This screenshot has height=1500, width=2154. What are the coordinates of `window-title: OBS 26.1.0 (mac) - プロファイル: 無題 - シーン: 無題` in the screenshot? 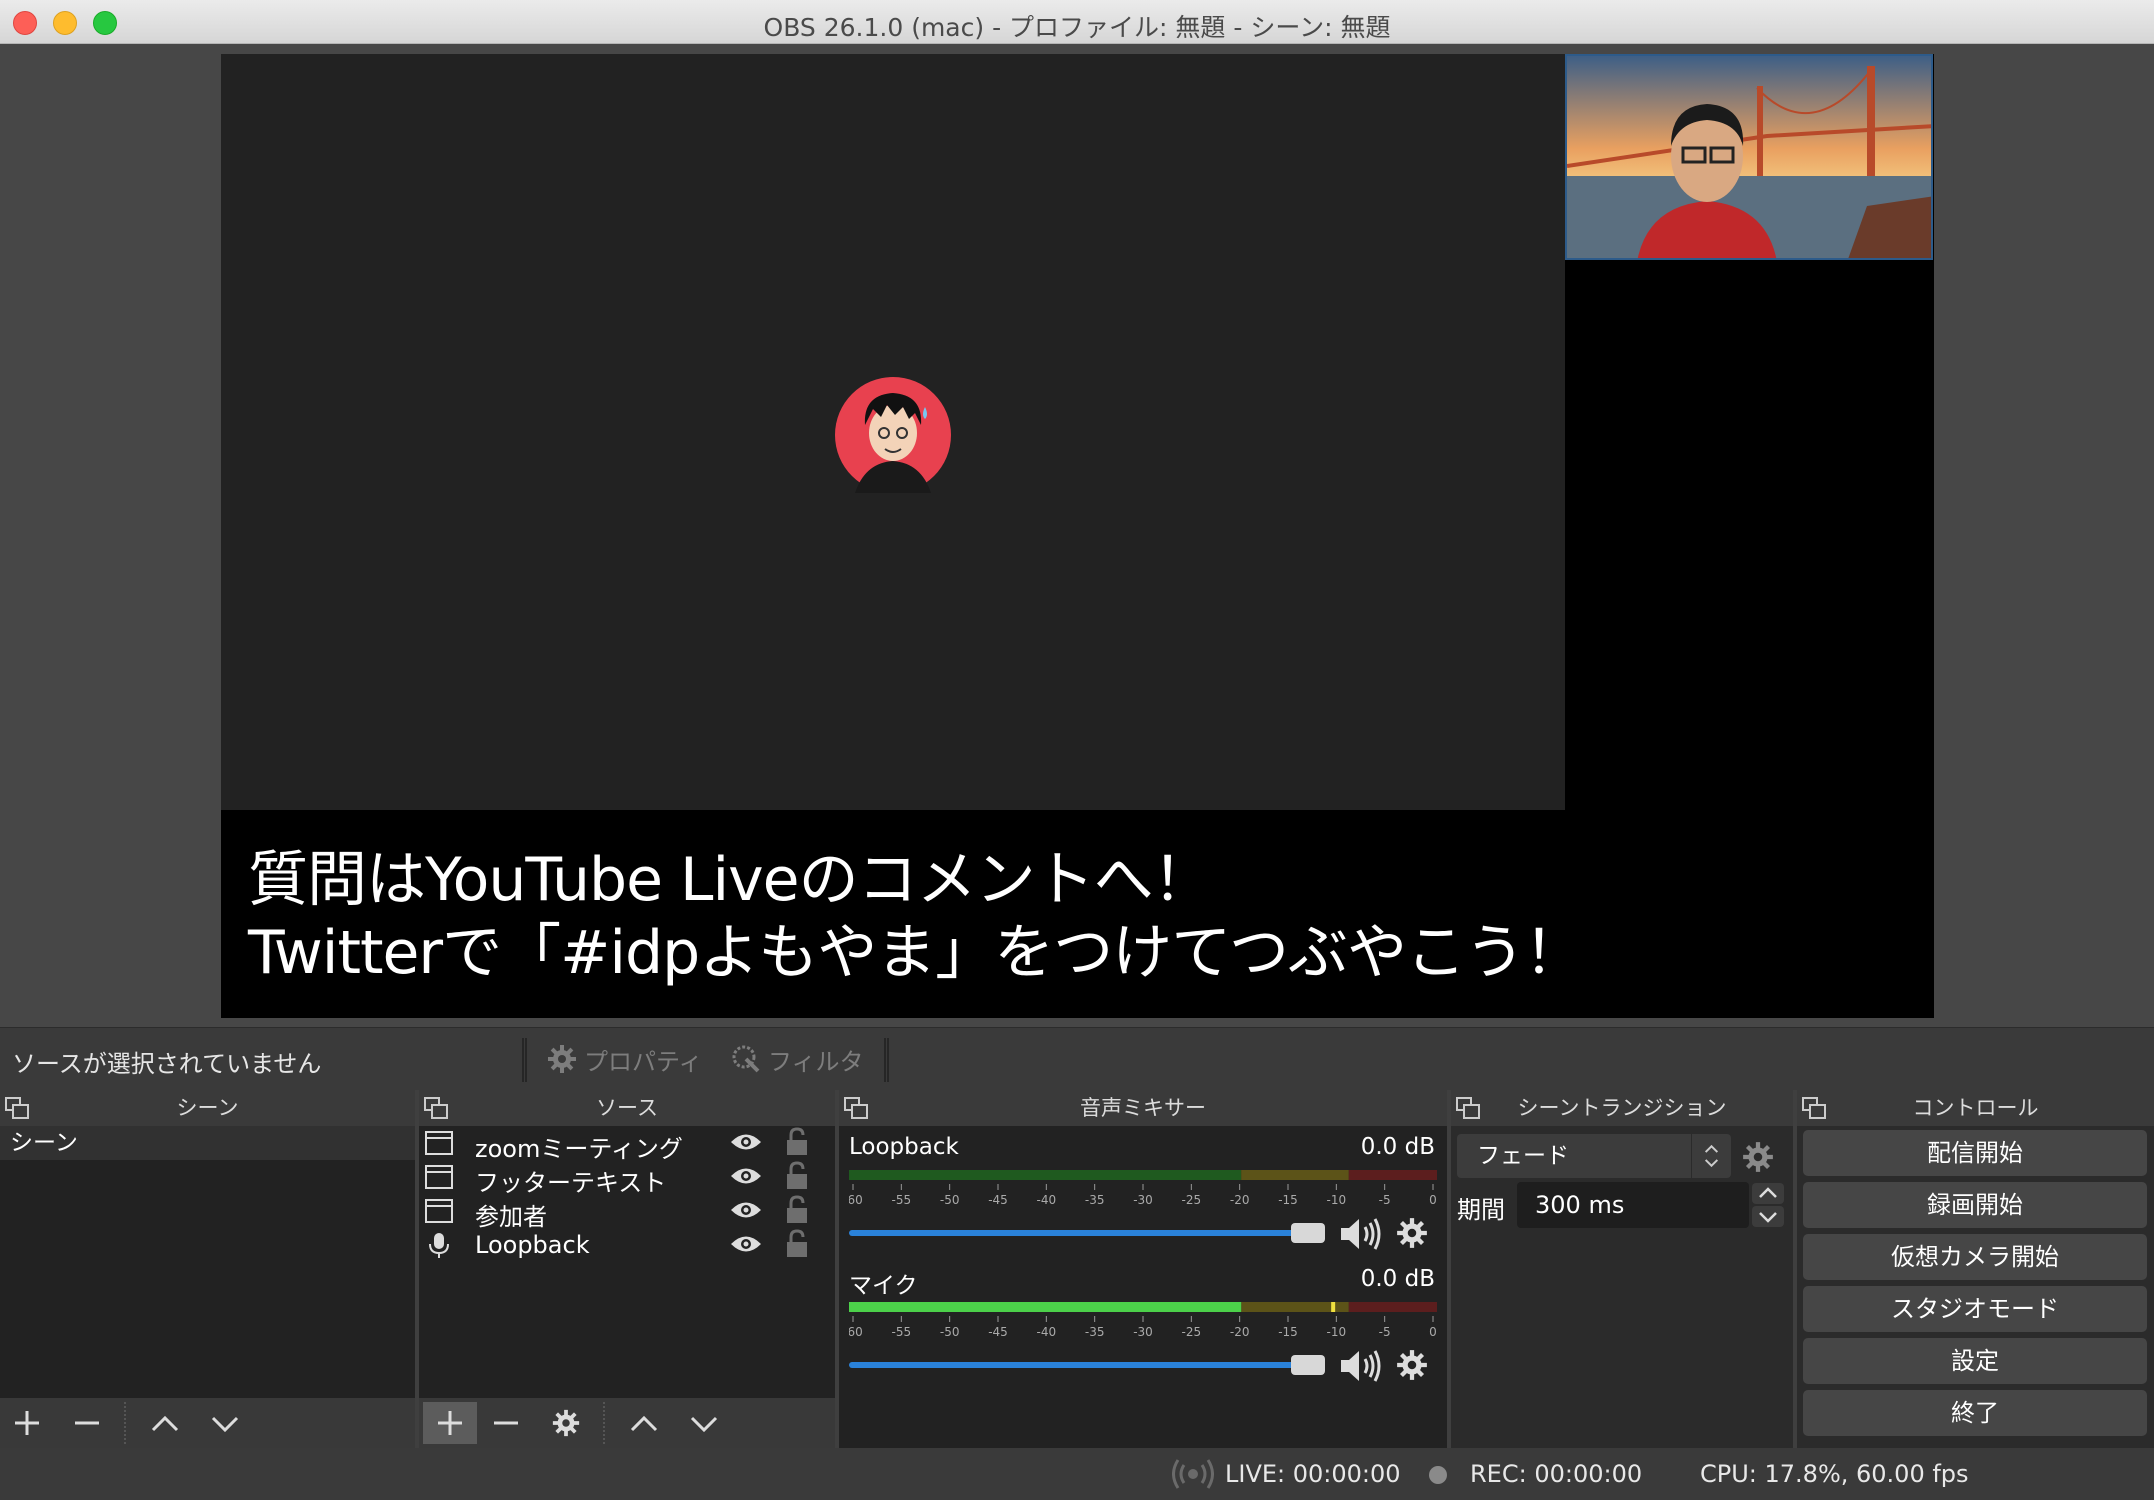 It's located at (1077, 27).